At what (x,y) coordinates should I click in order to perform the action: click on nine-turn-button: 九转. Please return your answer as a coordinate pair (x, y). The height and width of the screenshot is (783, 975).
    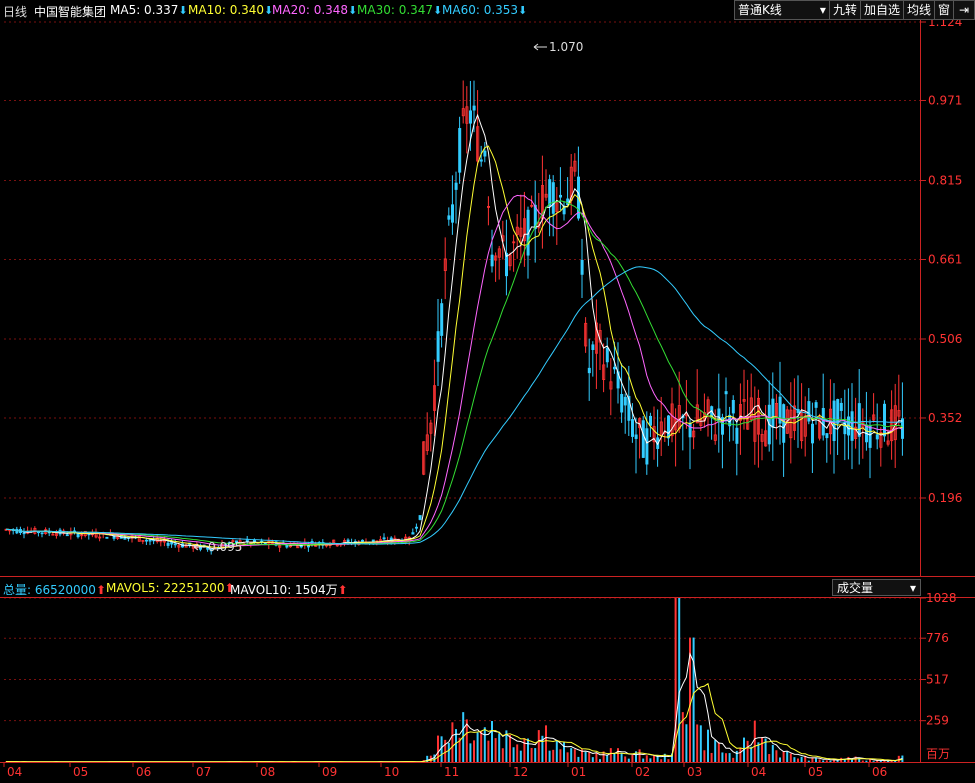
    Looking at the image, I should click on (844, 10).